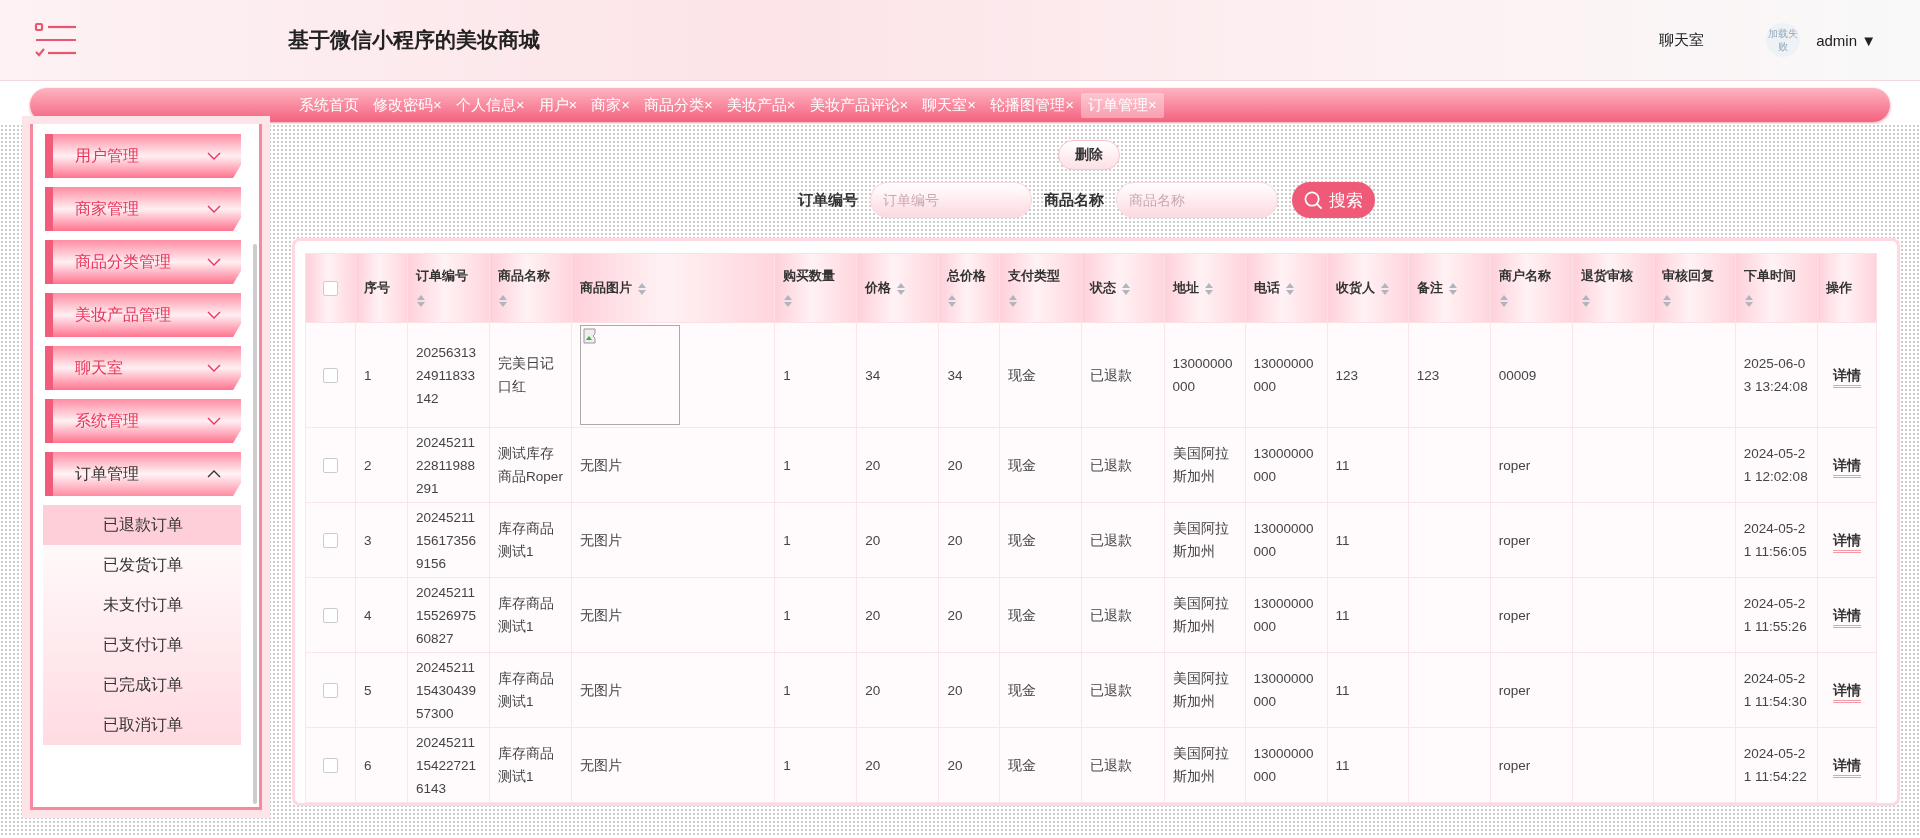 The image size is (1920, 838). I want to click on search-icon, so click(1313, 200).